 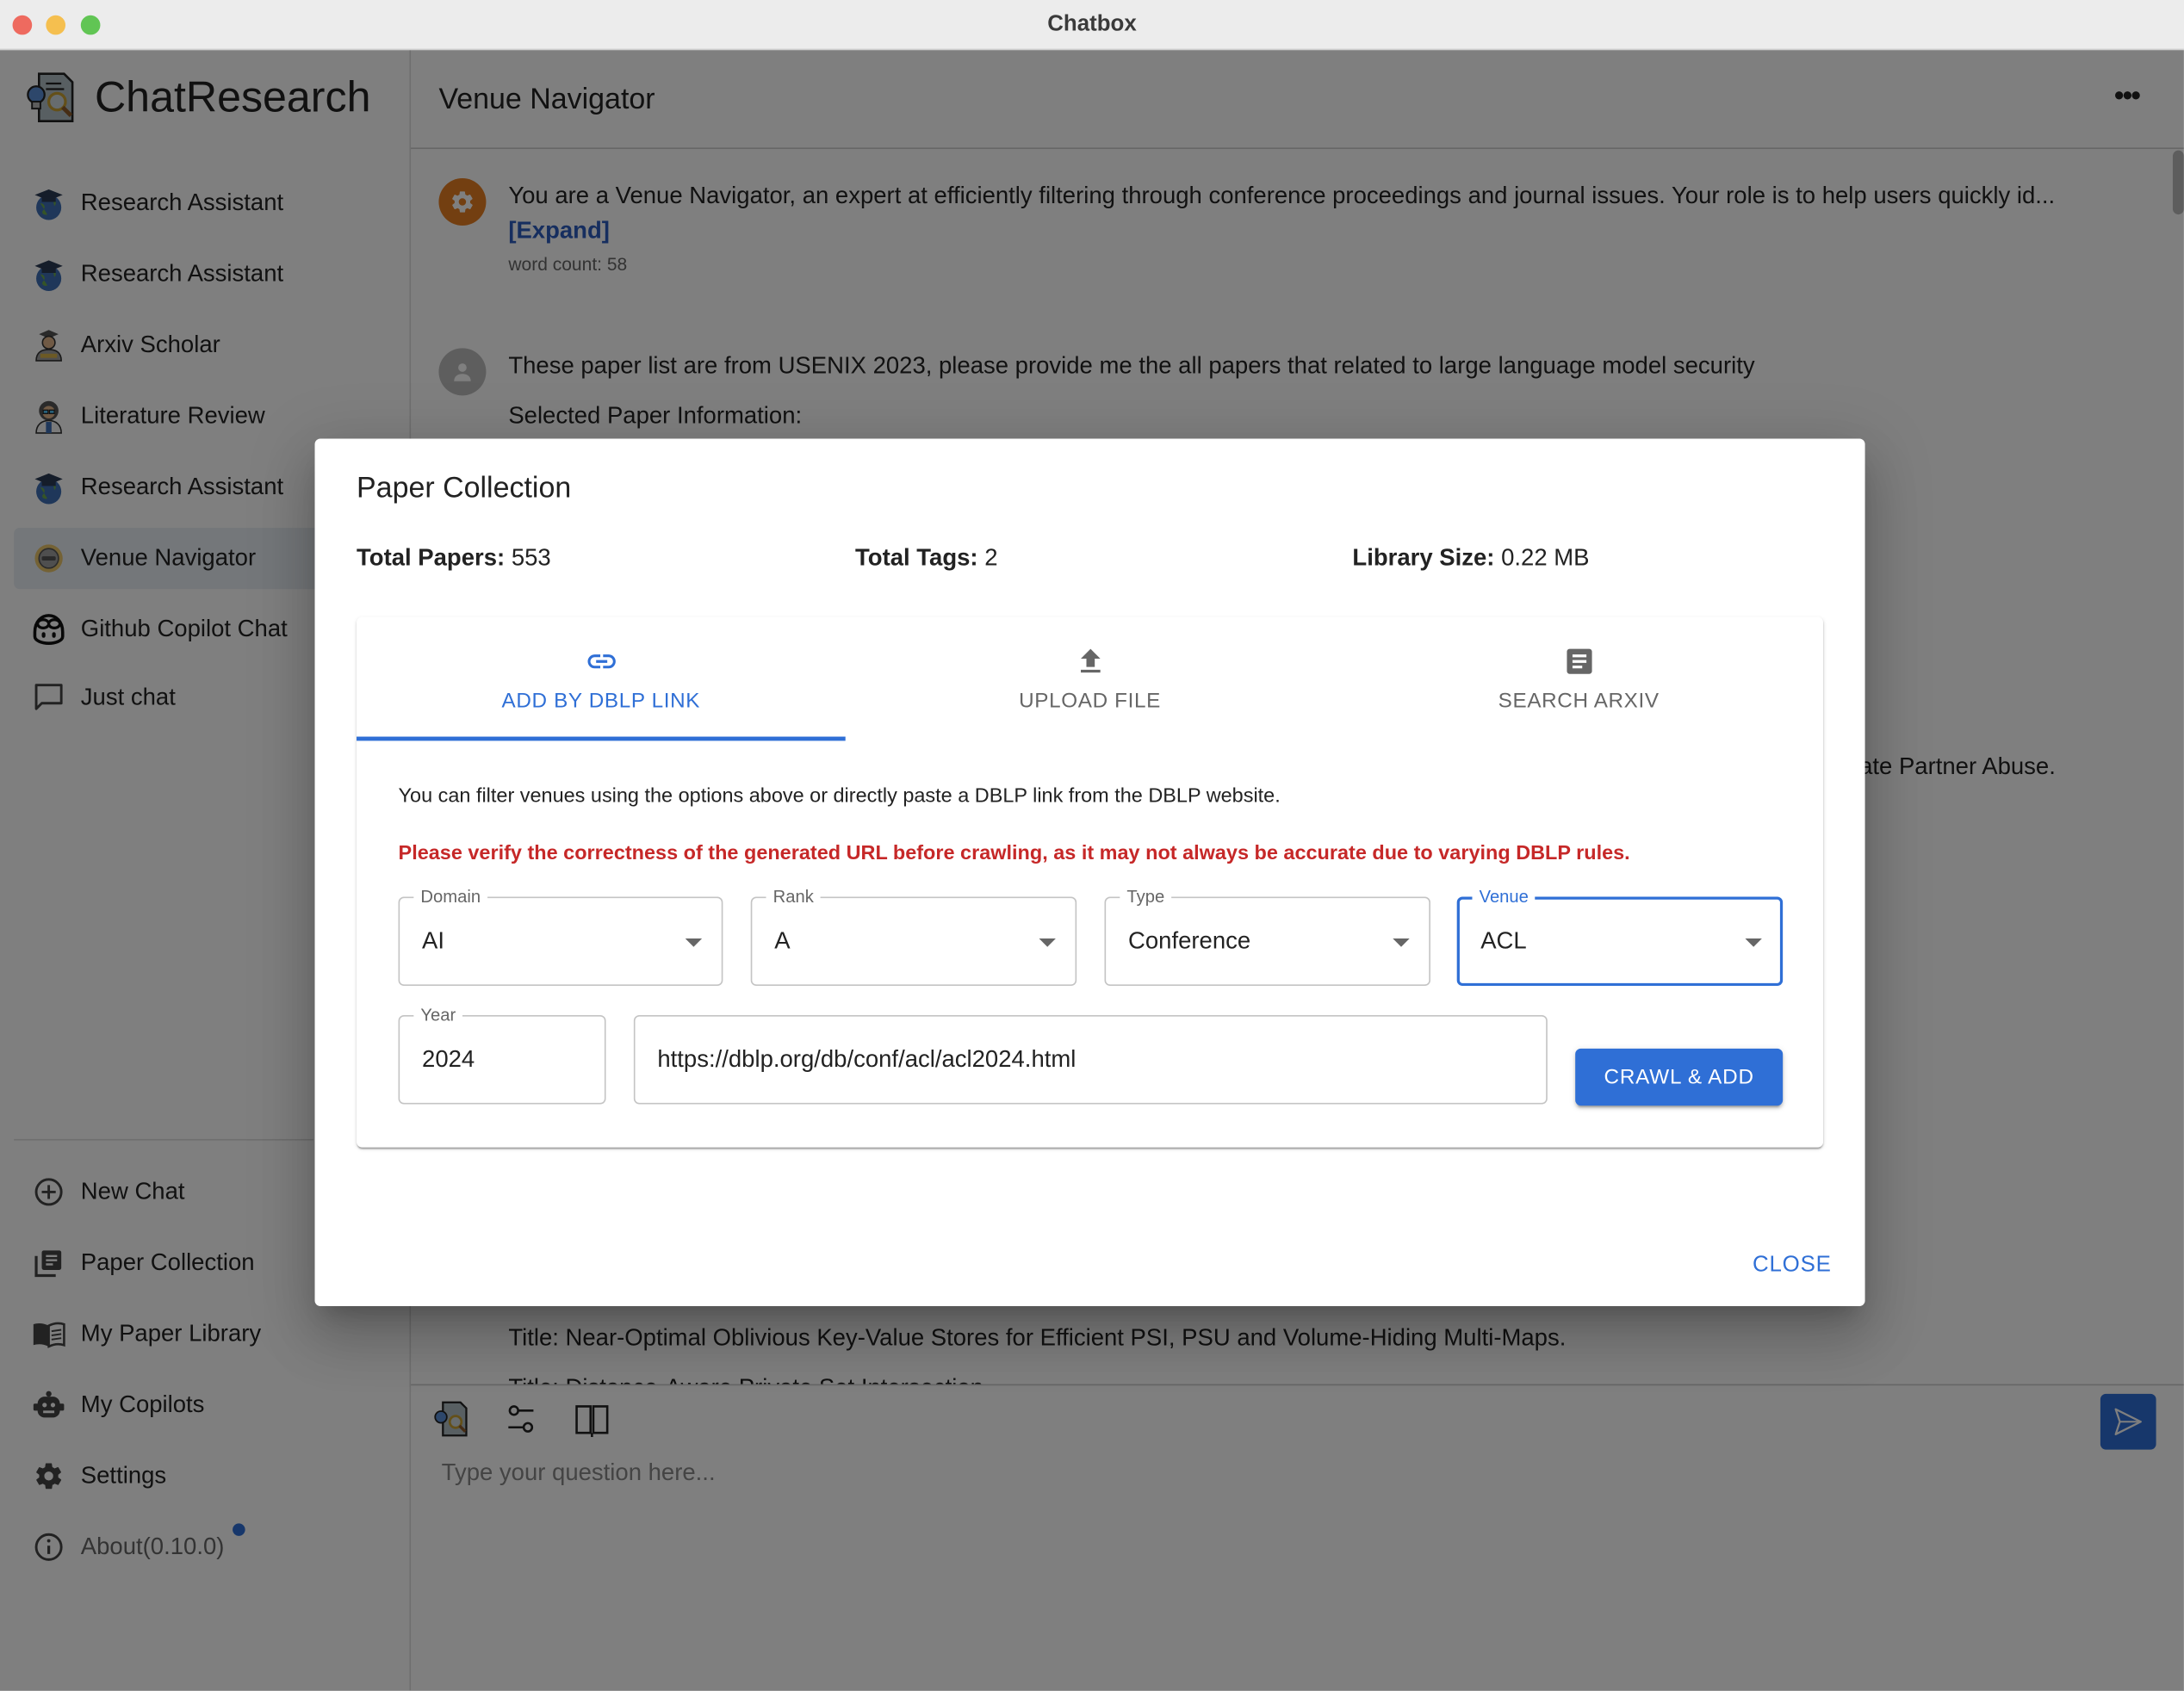 I want to click on window-titlebar: Chatbox, so click(x=1092, y=26).